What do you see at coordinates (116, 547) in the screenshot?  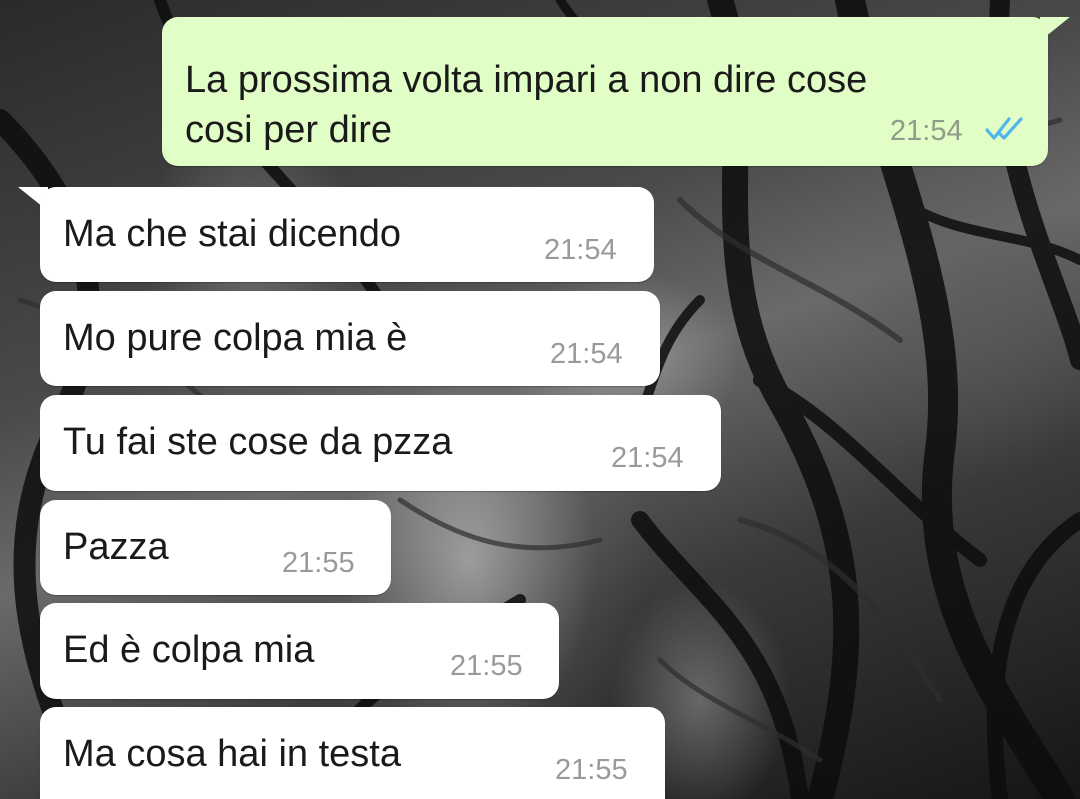 I see `message-text: Pazza` at bounding box center [116, 547].